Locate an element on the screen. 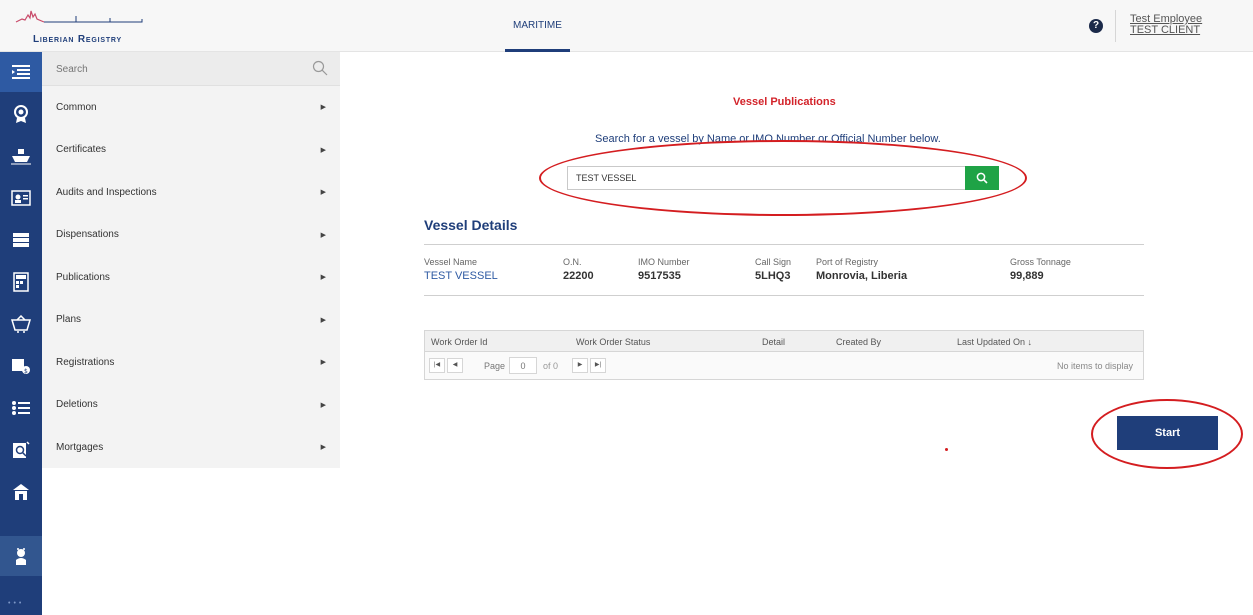 The width and height of the screenshot is (1253, 615). page-count-label: of 0 is located at coordinates (551, 366).